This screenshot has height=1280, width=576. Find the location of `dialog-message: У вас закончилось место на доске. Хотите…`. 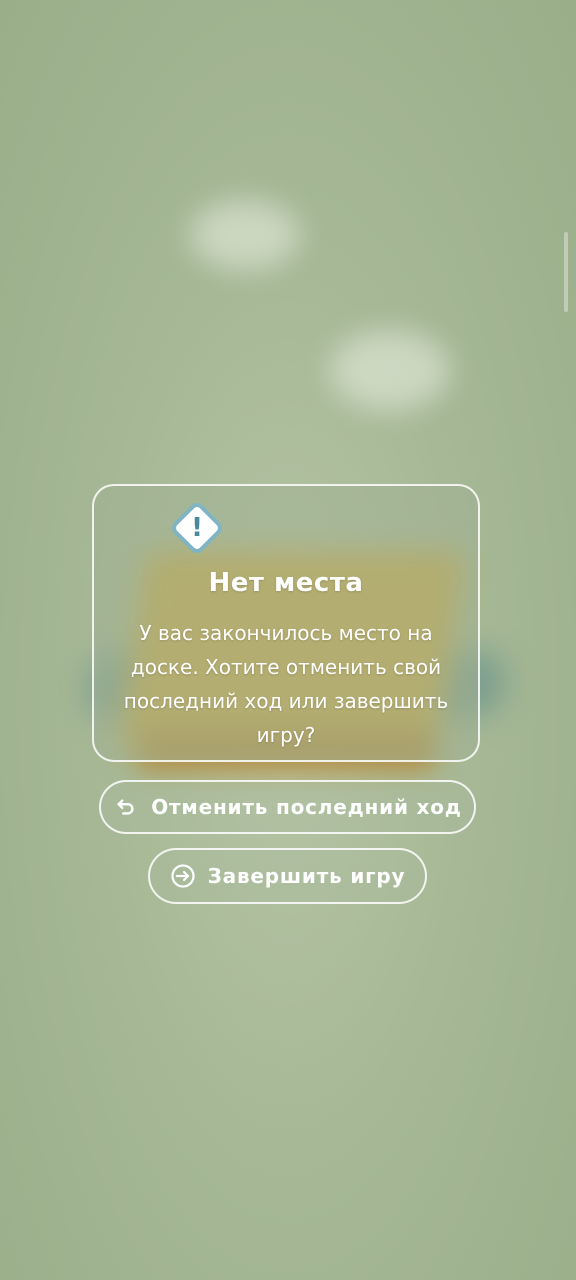

dialog-message: У вас закончилось место на доске. Хотите… is located at coordinates (286, 684).